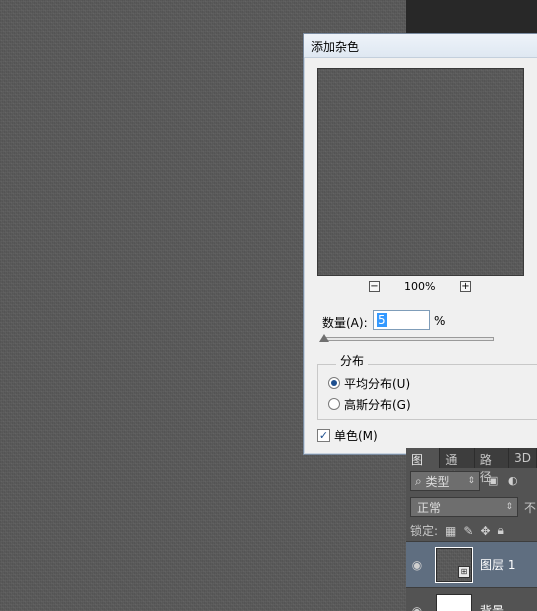 The image size is (537, 611). What do you see at coordinates (464, 572) in the screenshot?
I see `smart-object-icon: ⊞` at bounding box center [464, 572].